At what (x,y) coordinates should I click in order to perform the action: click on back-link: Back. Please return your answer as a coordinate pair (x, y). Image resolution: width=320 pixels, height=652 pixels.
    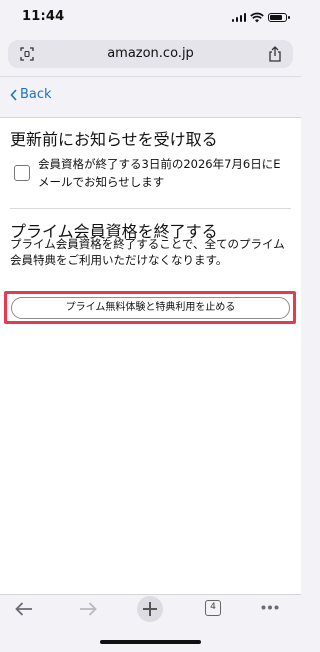
    Looking at the image, I should click on (31, 94).